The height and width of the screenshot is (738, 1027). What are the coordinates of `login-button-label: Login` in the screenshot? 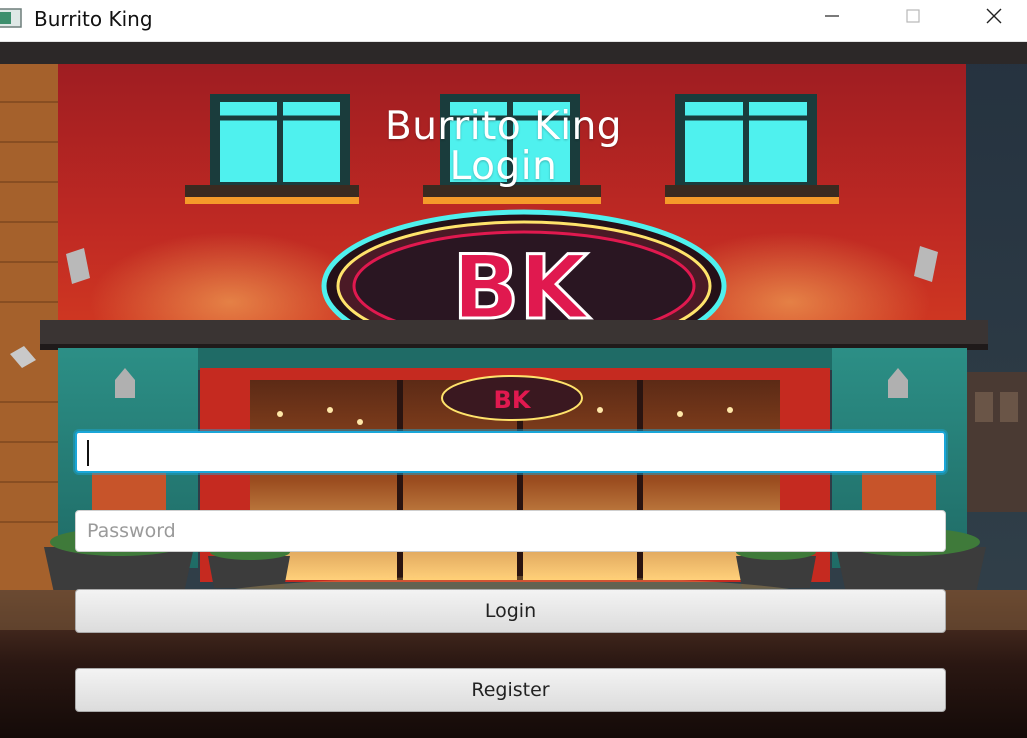 It's located at (510, 611).